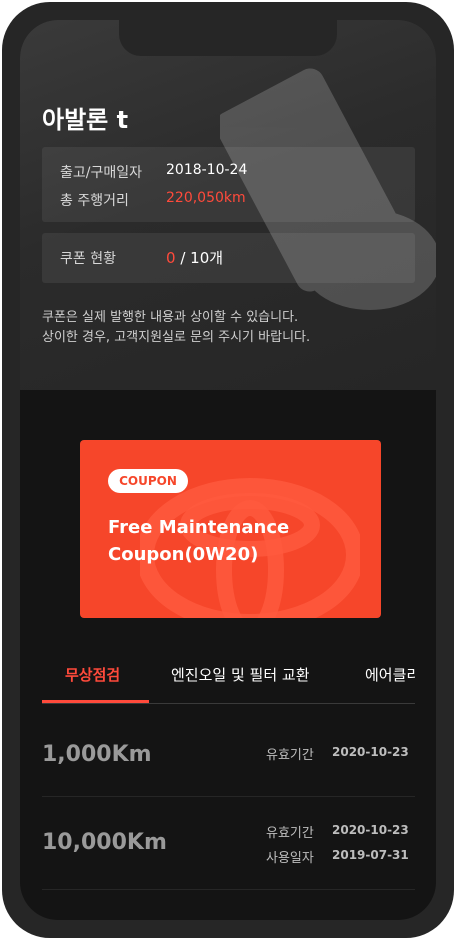 This screenshot has width=456, height=940. What do you see at coordinates (97, 754) in the screenshot?
I see `mileage-milestone: 1,000Km` at bounding box center [97, 754].